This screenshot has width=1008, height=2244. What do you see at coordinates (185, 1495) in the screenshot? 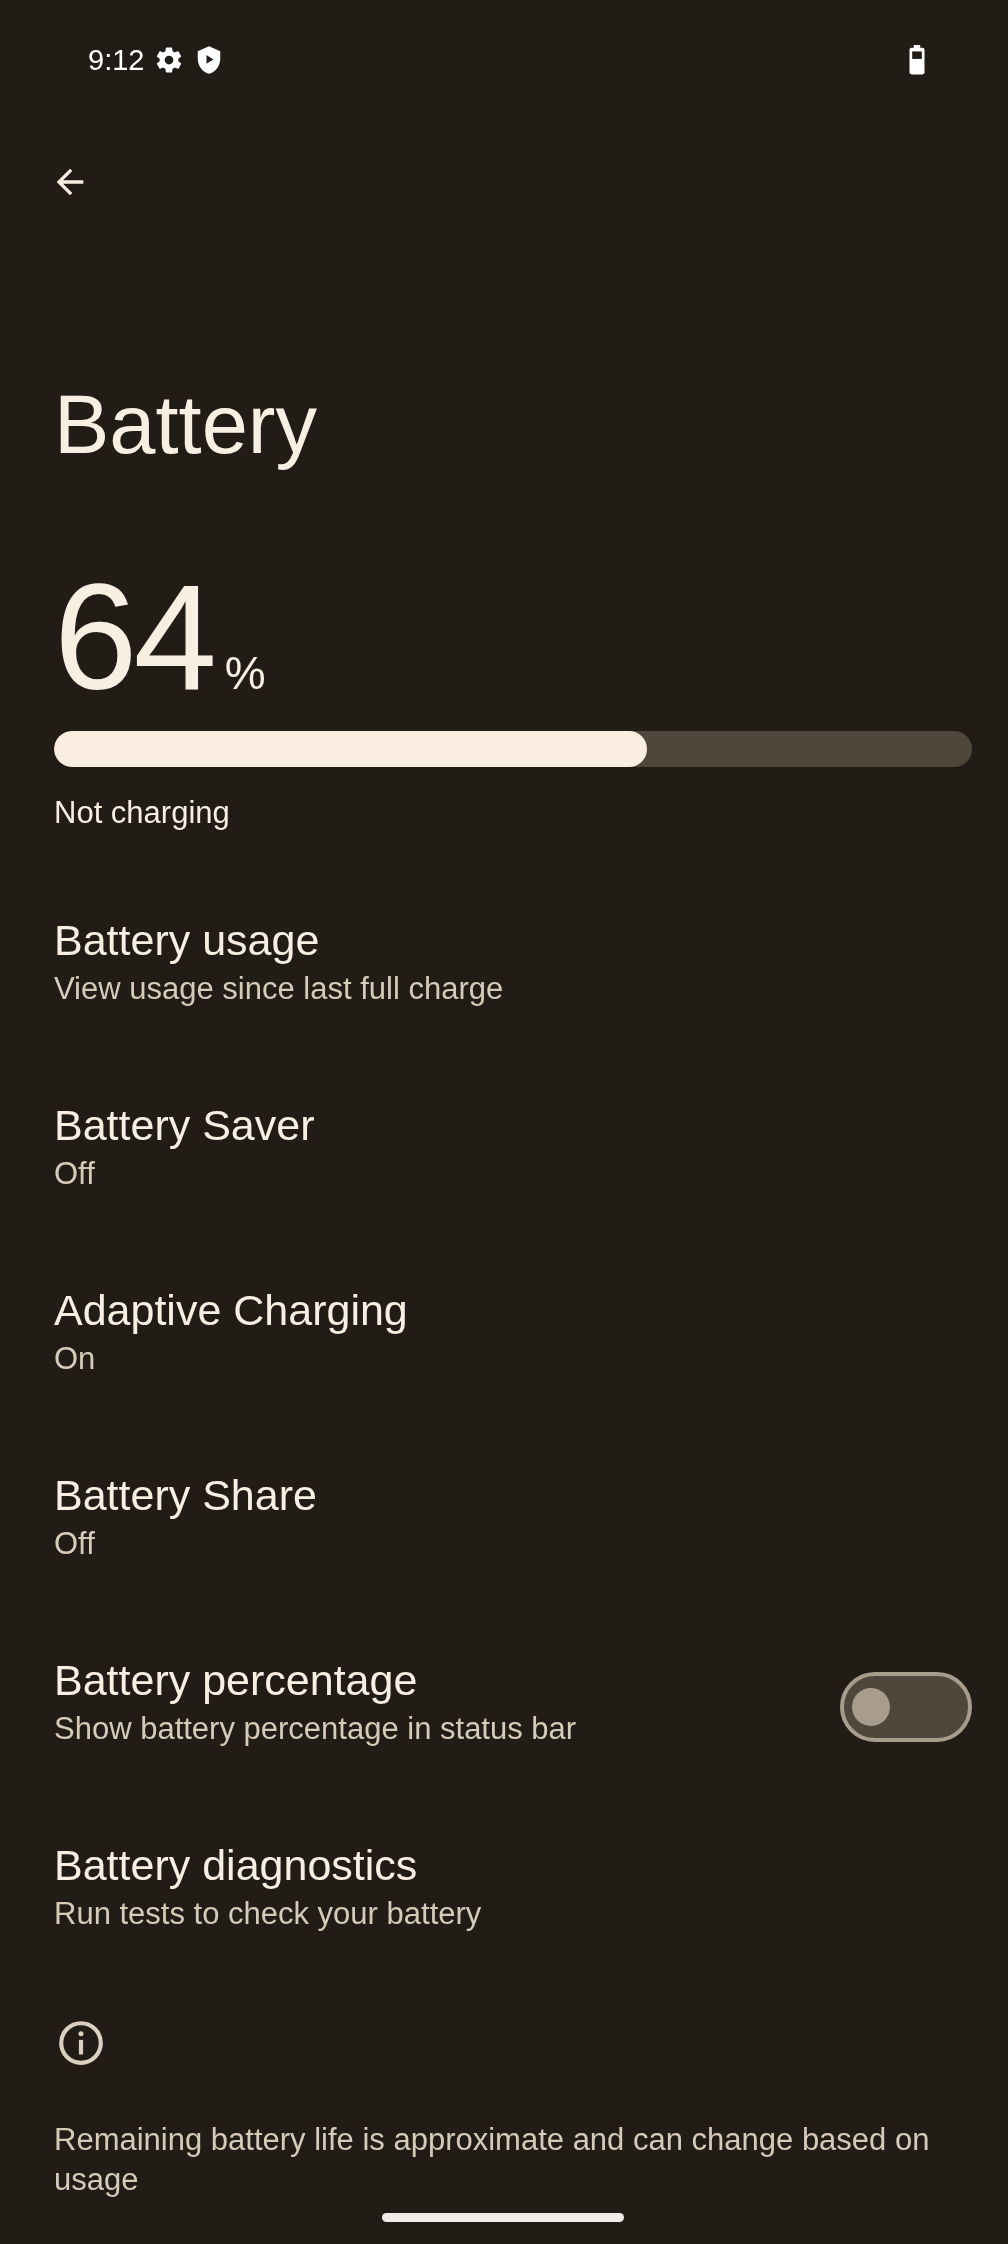
I see `item-title: Battery Share` at bounding box center [185, 1495].